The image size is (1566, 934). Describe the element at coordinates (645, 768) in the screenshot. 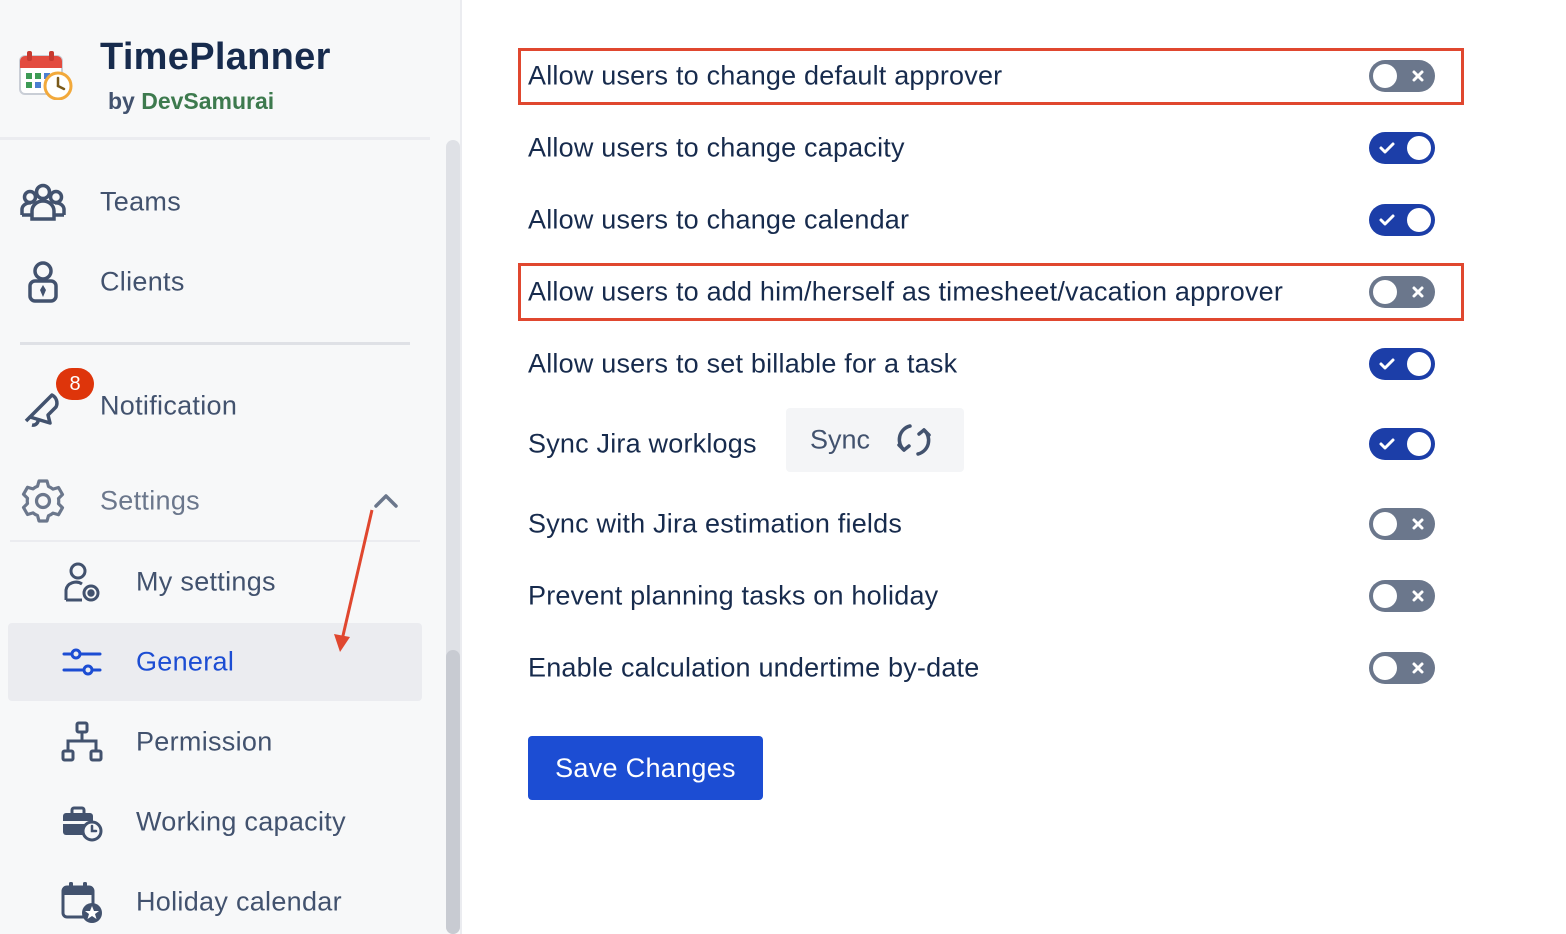

I see `save-changes-button: Save Changes` at that location.